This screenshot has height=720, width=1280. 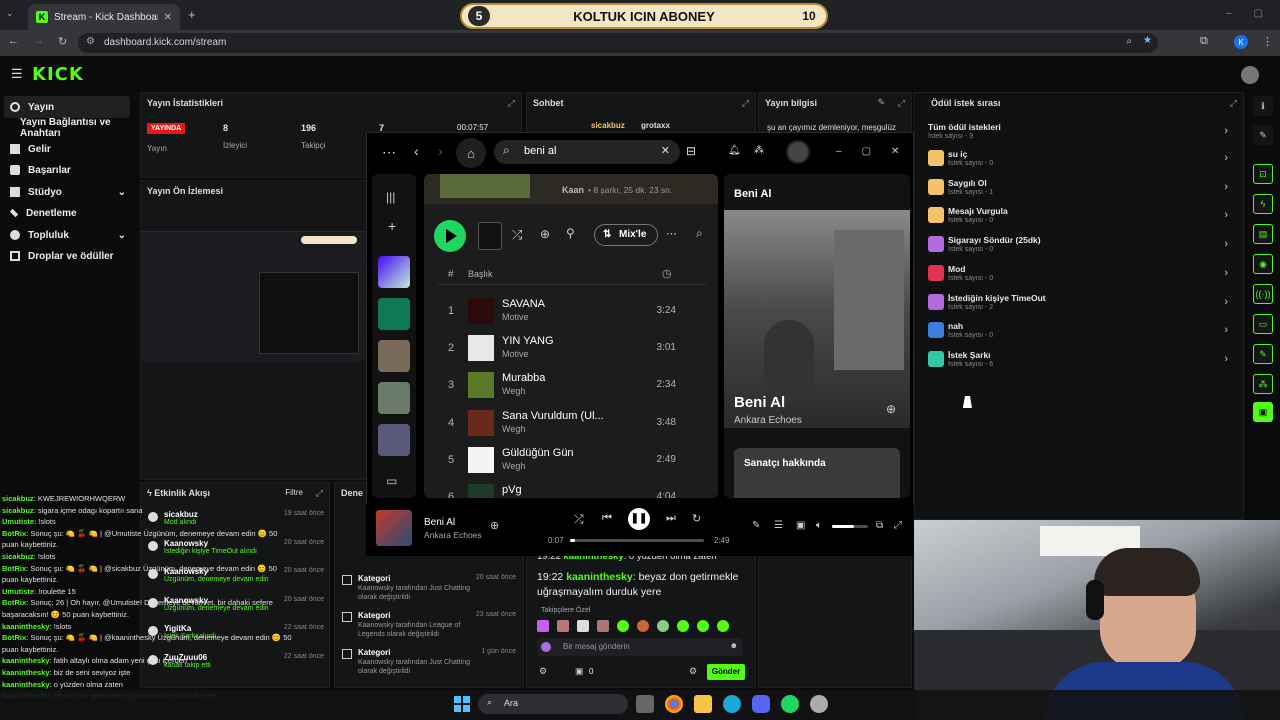 I want to click on spotify-icon, so click(x=790, y=704).